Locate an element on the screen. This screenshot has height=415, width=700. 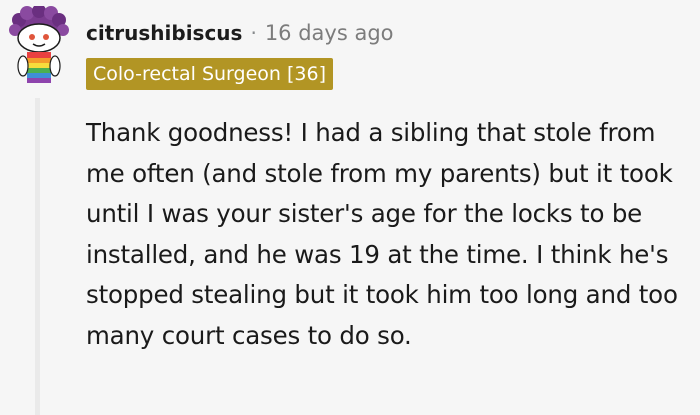
comment-header: citrushibiscus · 16 days ago is located at coordinates (240, 33).